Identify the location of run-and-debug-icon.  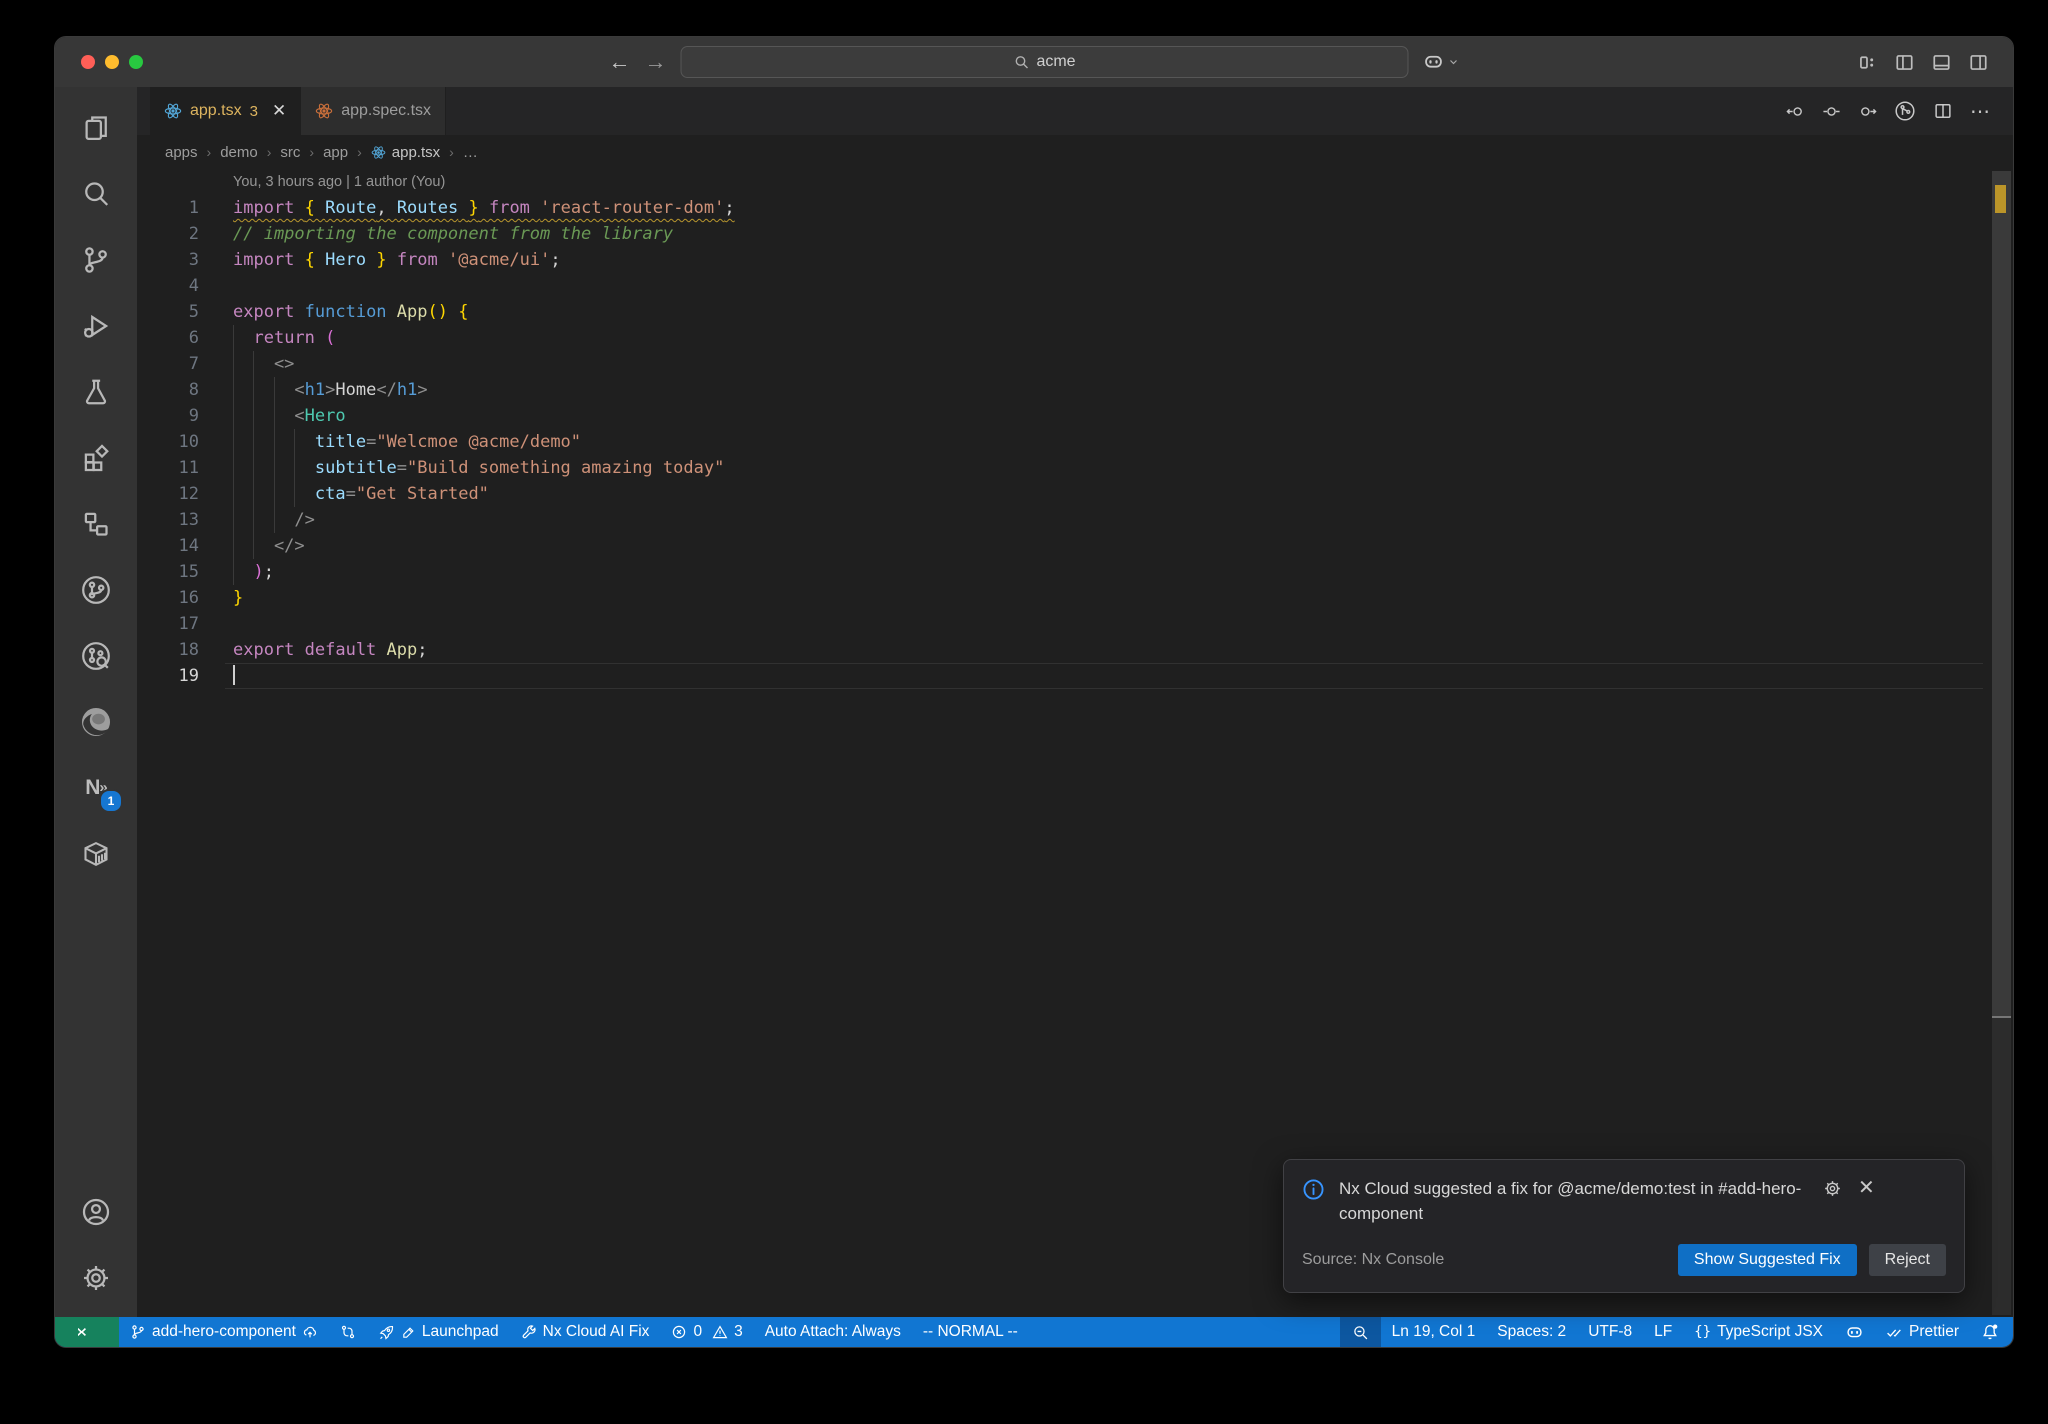
(96, 326).